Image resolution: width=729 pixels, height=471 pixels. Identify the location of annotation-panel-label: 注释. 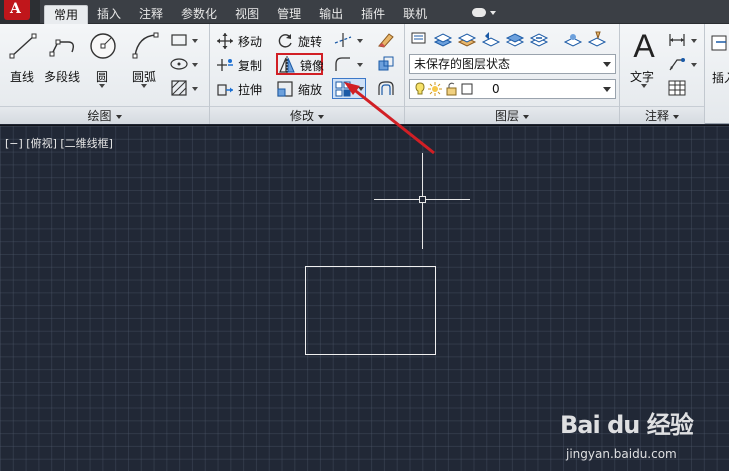
(656, 116).